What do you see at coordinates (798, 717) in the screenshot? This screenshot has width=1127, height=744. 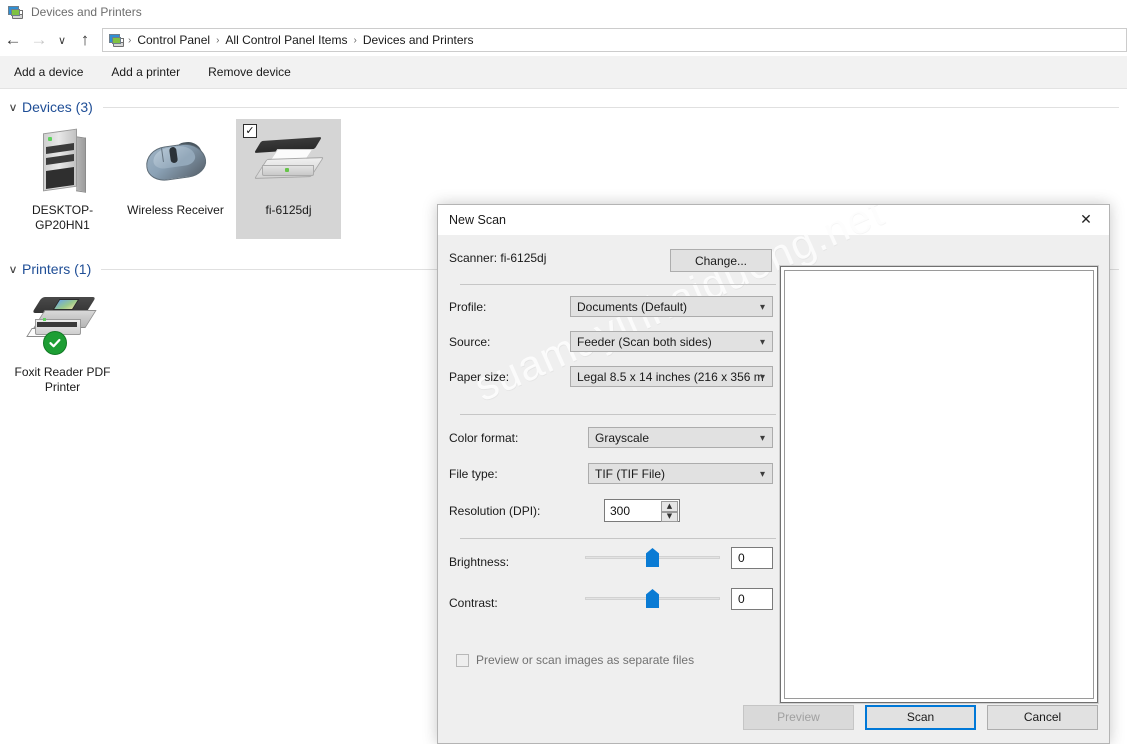 I see `preview-button: Preview` at bounding box center [798, 717].